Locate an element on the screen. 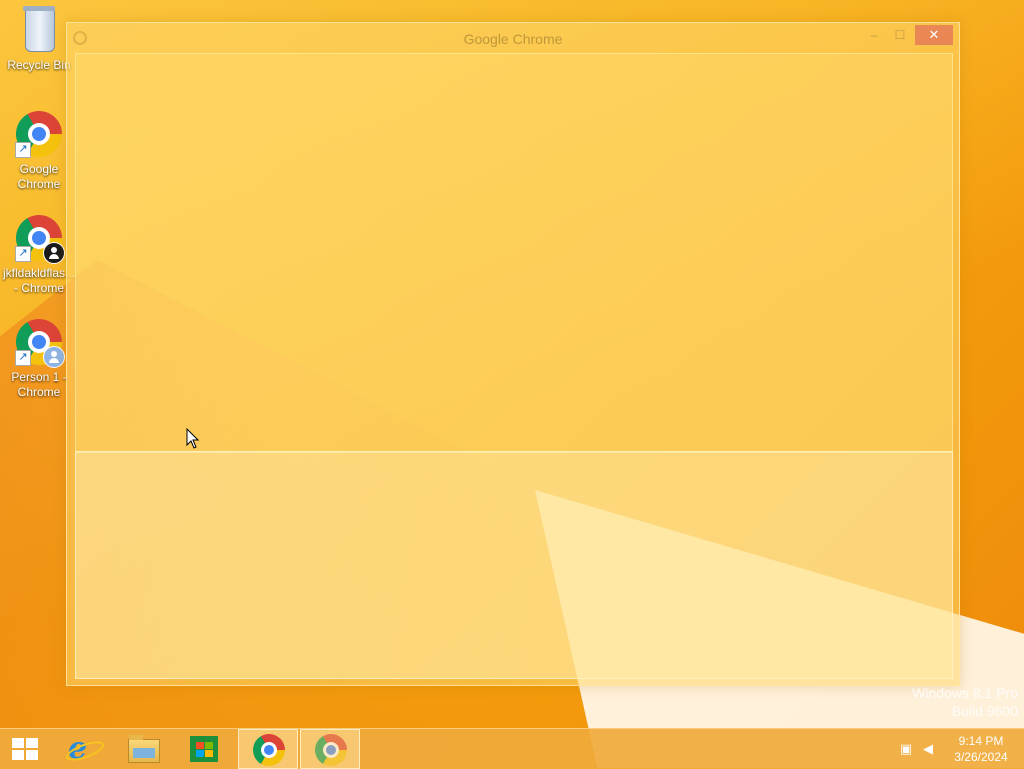  start-button is located at coordinates (25, 749).